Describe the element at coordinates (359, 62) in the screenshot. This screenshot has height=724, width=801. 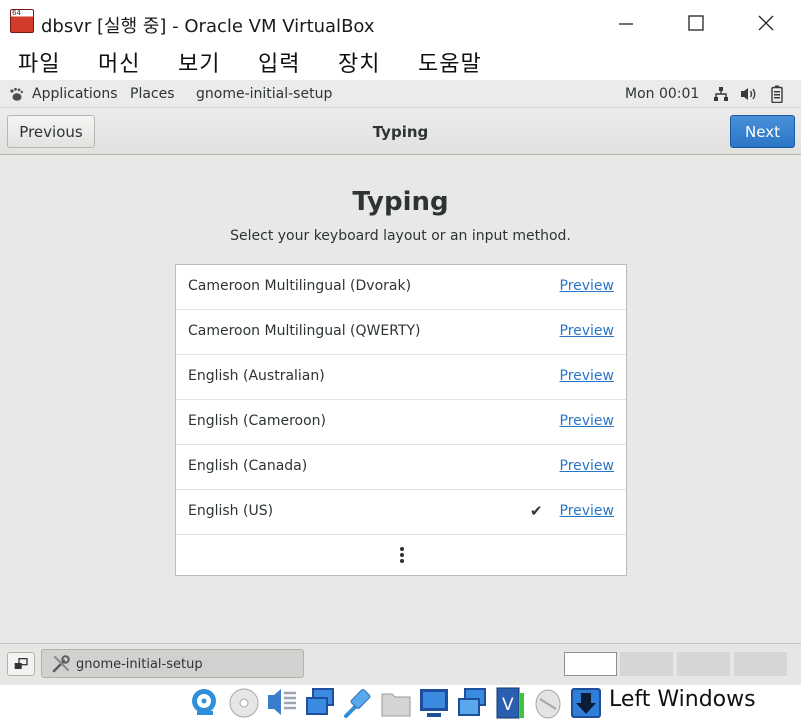
I see `menu-devices: 장치` at that location.